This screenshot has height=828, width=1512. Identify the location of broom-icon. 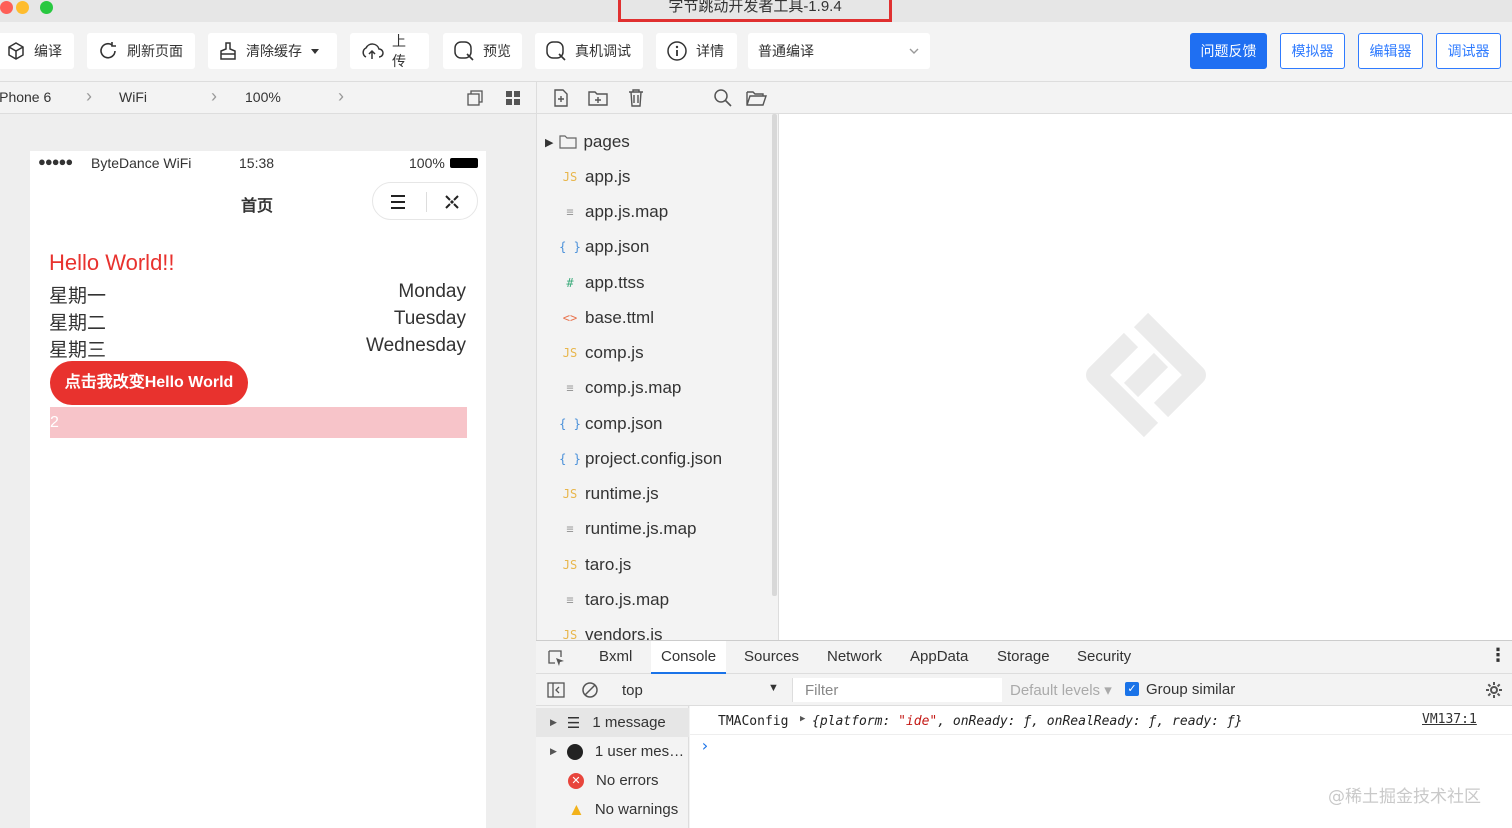
(228, 51).